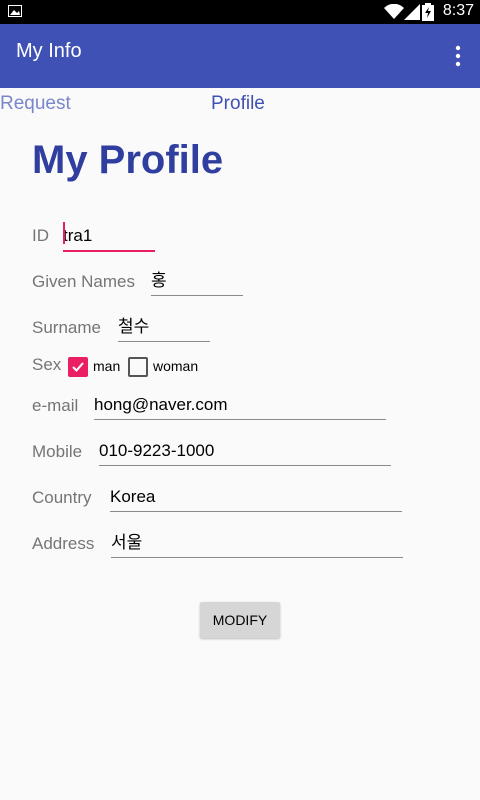  What do you see at coordinates (57, 451) in the screenshot?
I see `mobile-label: Mobile` at bounding box center [57, 451].